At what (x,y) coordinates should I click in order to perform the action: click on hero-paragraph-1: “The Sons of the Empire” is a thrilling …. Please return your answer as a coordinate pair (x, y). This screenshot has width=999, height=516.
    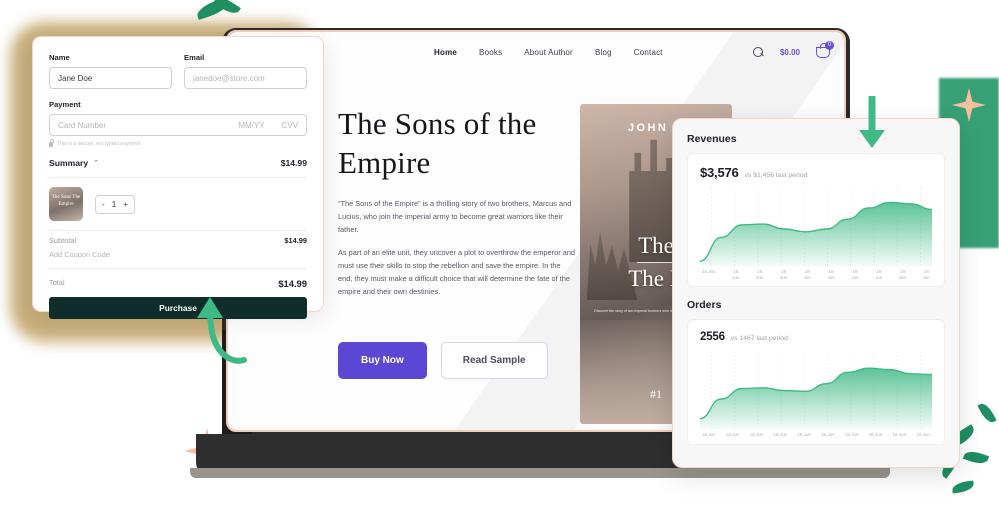
    Looking at the image, I should click on (455, 216).